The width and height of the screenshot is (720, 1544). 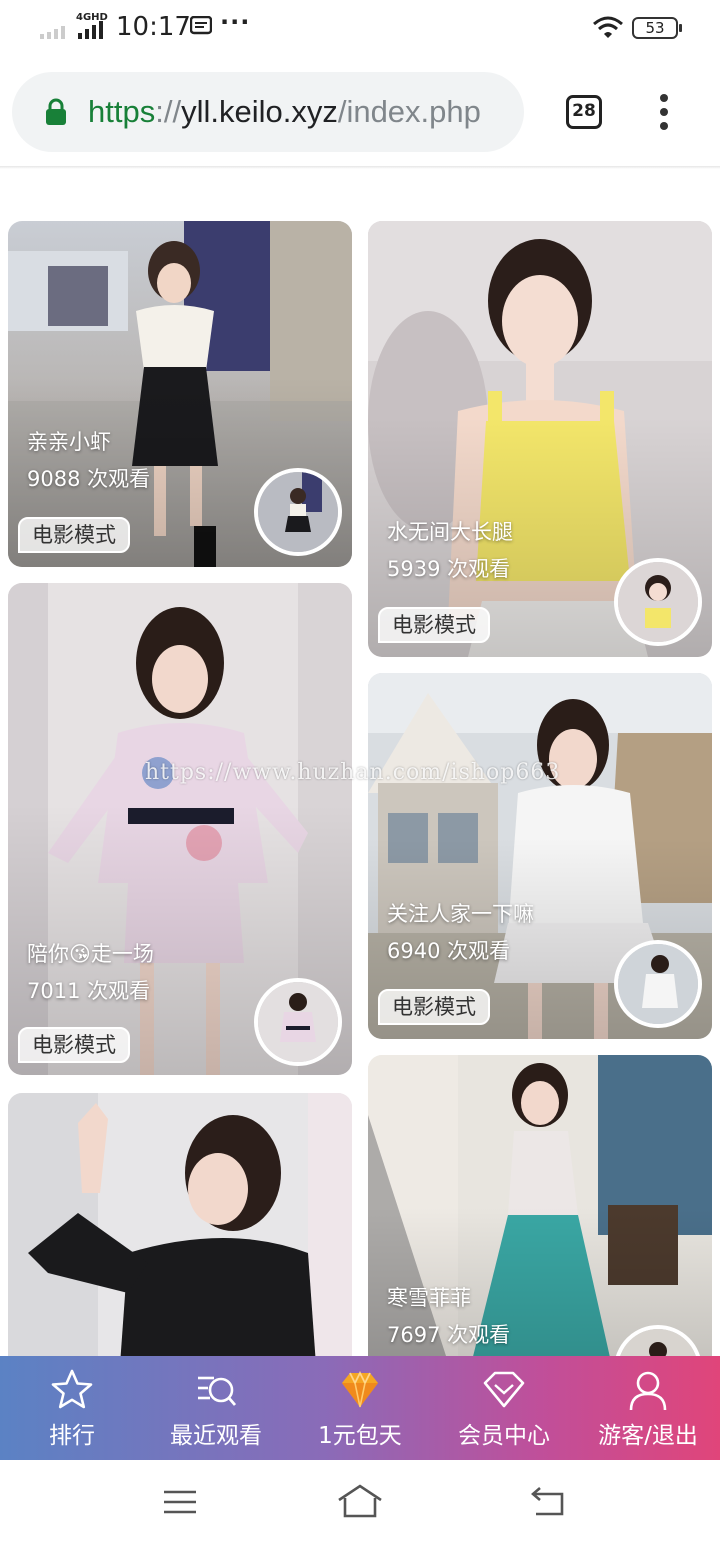 What do you see at coordinates (360, 1389) in the screenshot?
I see `diamond-gold-icon` at bounding box center [360, 1389].